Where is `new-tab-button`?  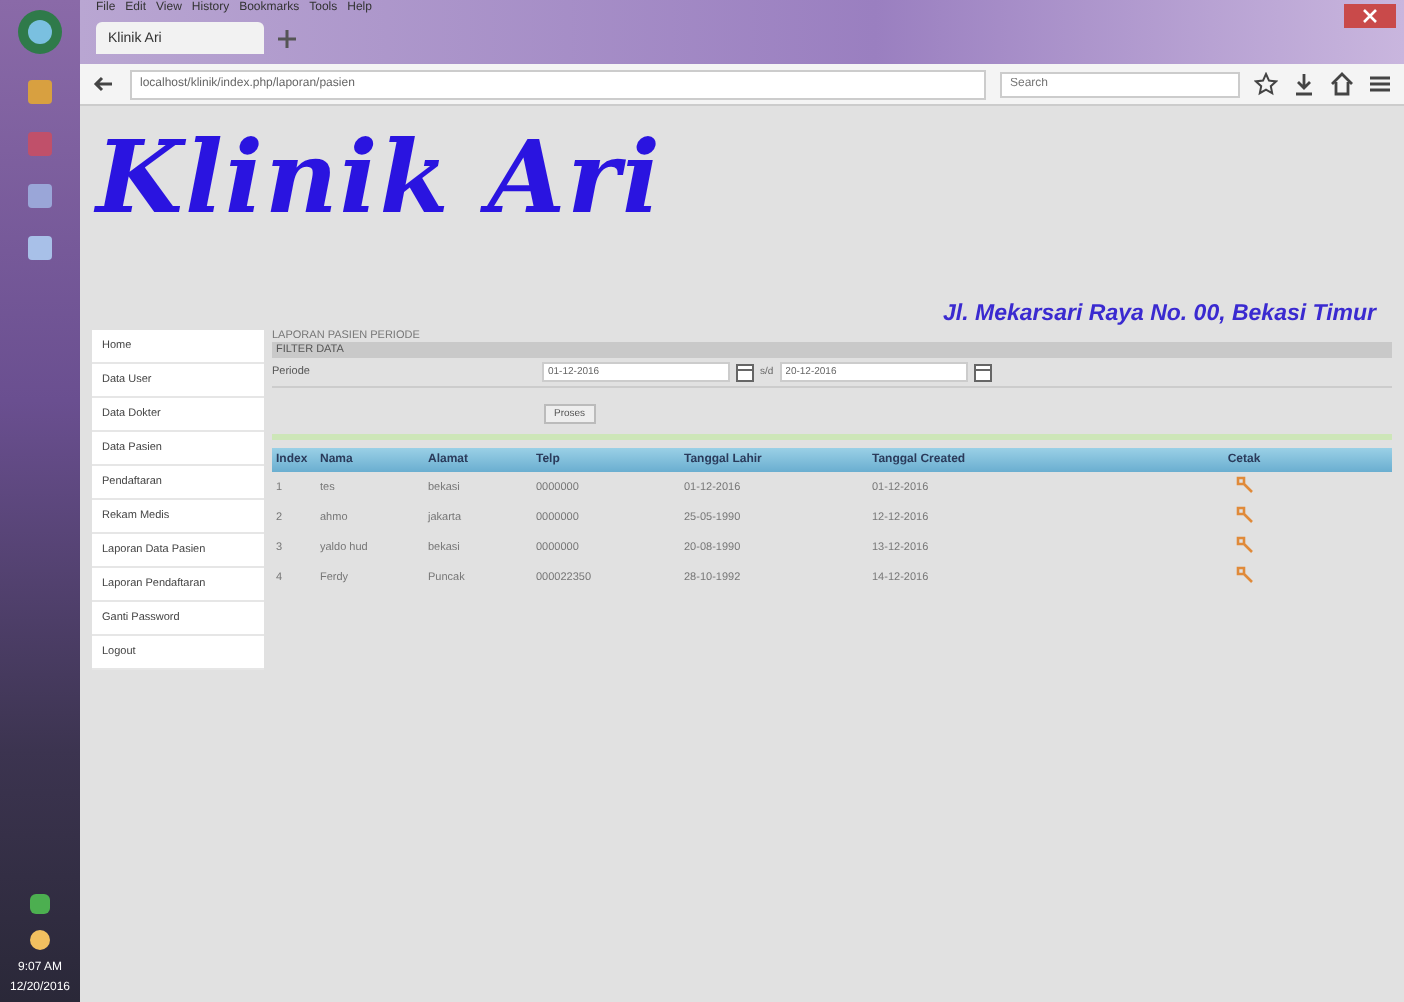 new-tab-button is located at coordinates (287, 39).